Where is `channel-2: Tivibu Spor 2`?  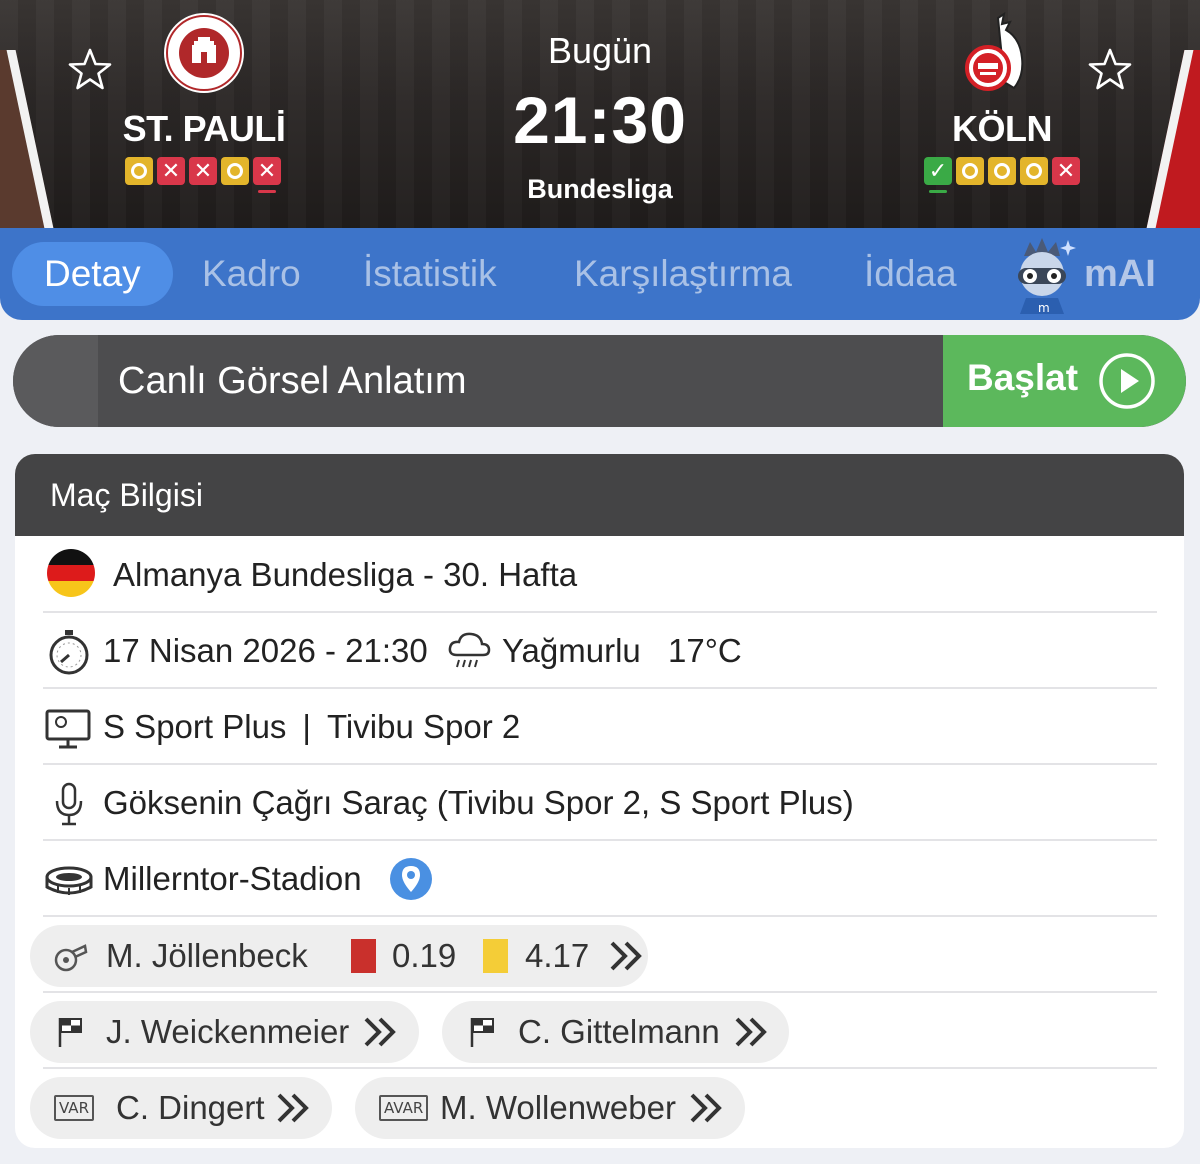
channel-2: Tivibu Spor 2 is located at coordinates (424, 726).